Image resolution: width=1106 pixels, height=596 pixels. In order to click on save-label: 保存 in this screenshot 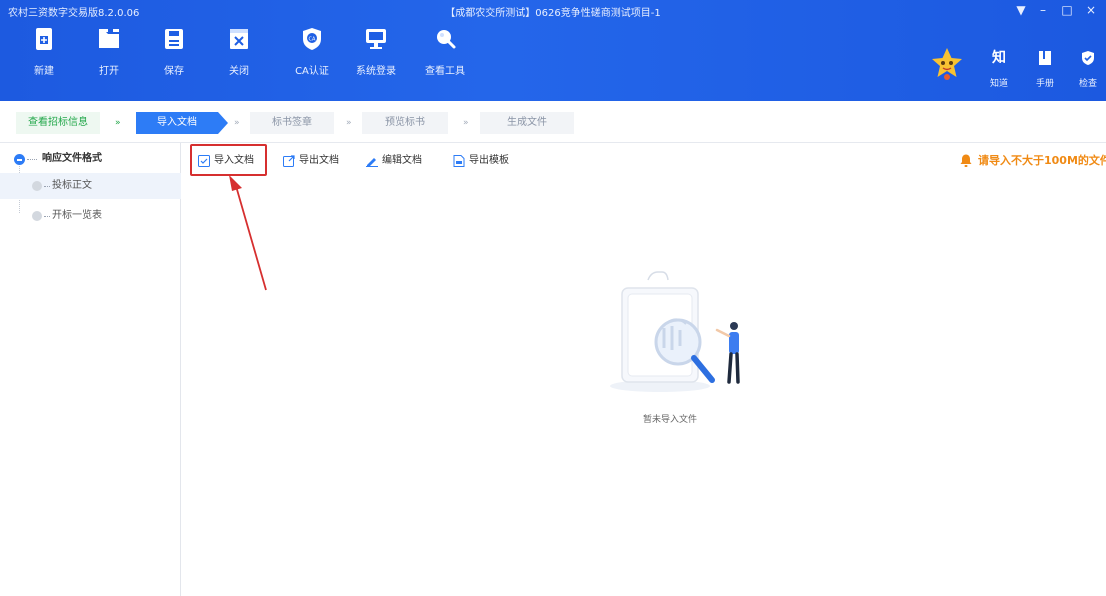, I will do `click(174, 71)`.